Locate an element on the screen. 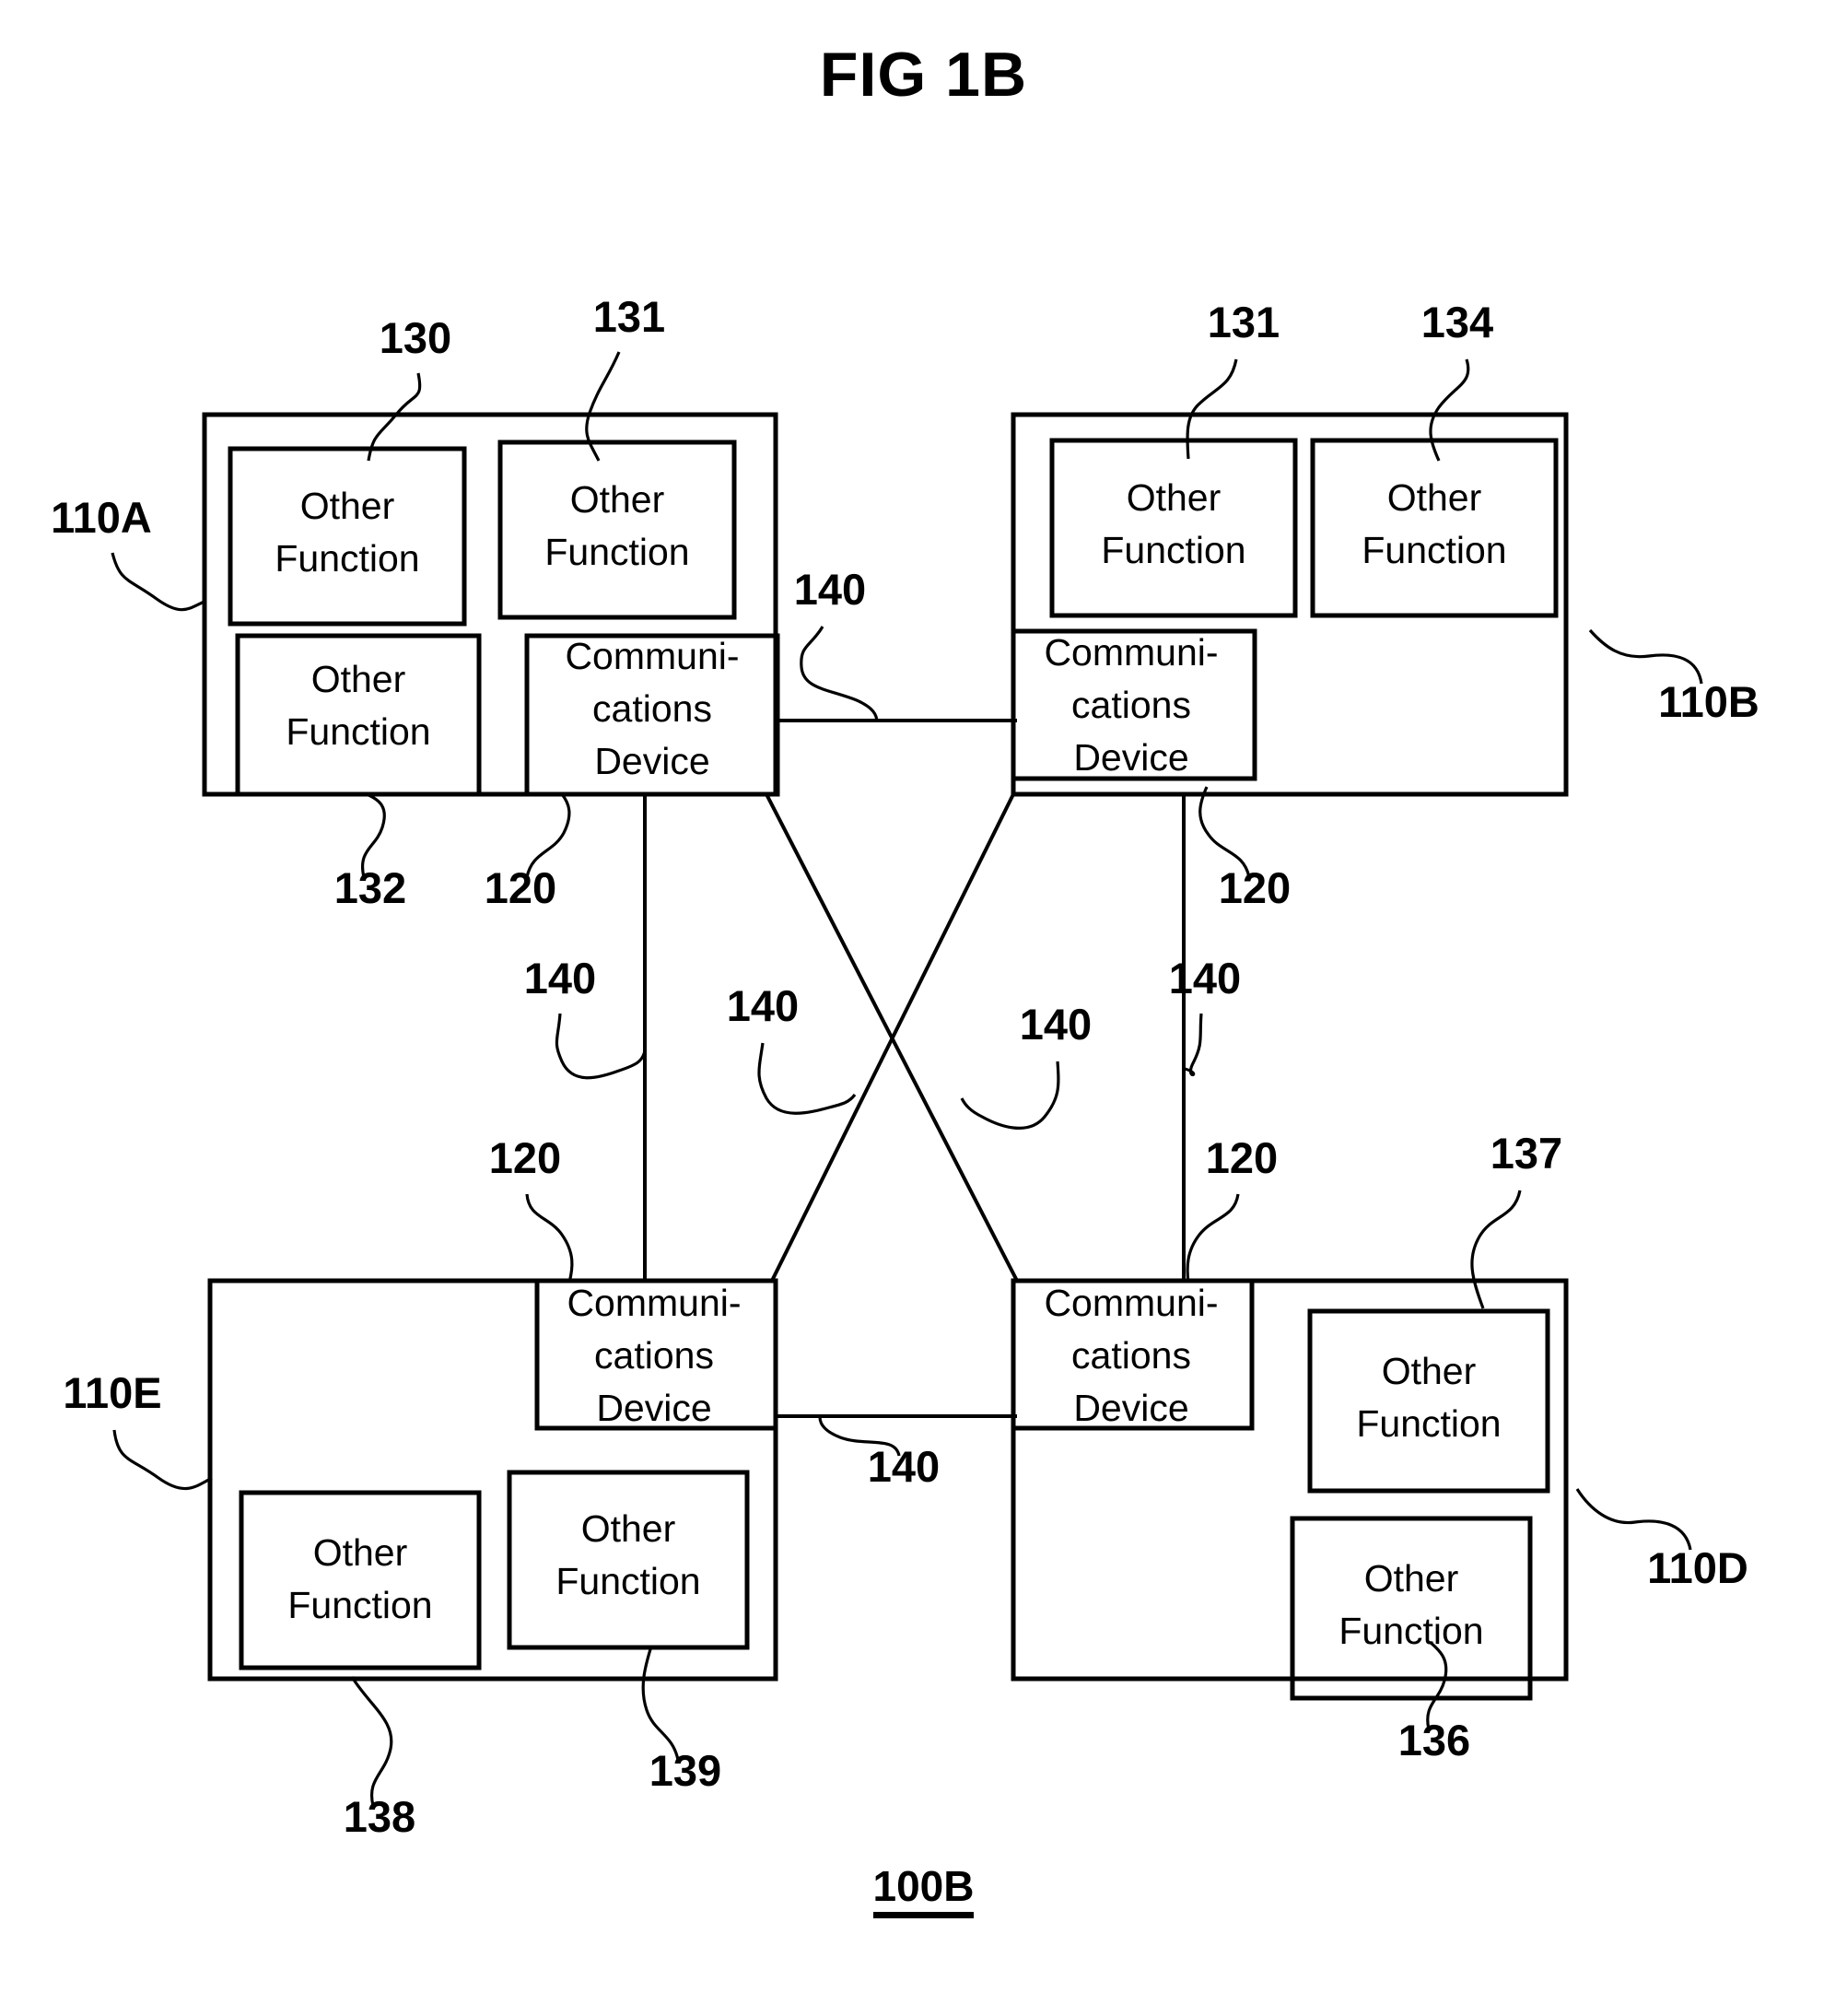  ref-number-120-top-right: 120 is located at coordinates (1255, 887).